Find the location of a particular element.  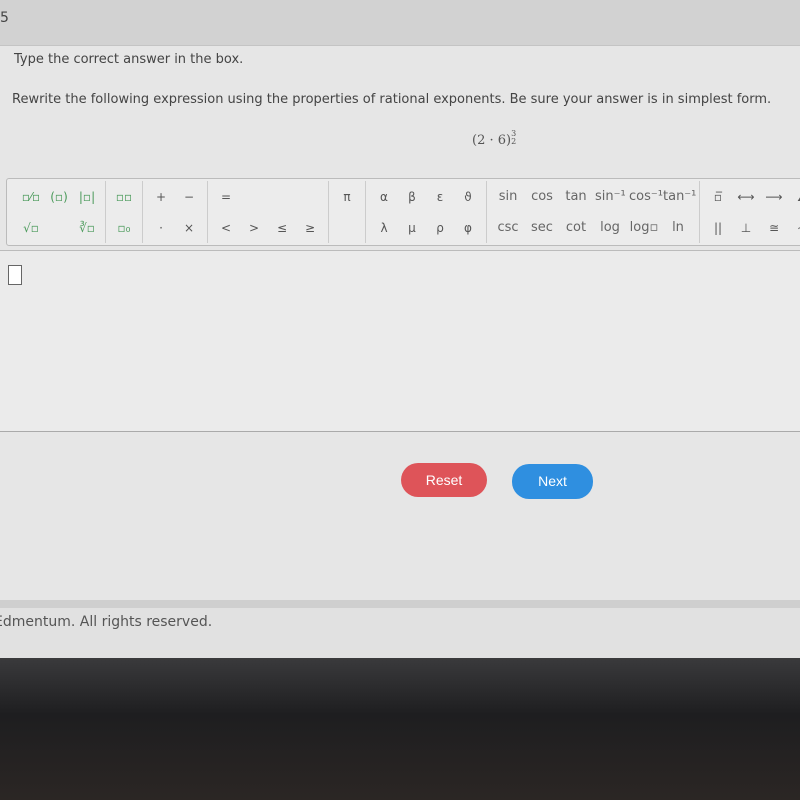

toolbar-button: ϑ is located at coordinates (468, 197).